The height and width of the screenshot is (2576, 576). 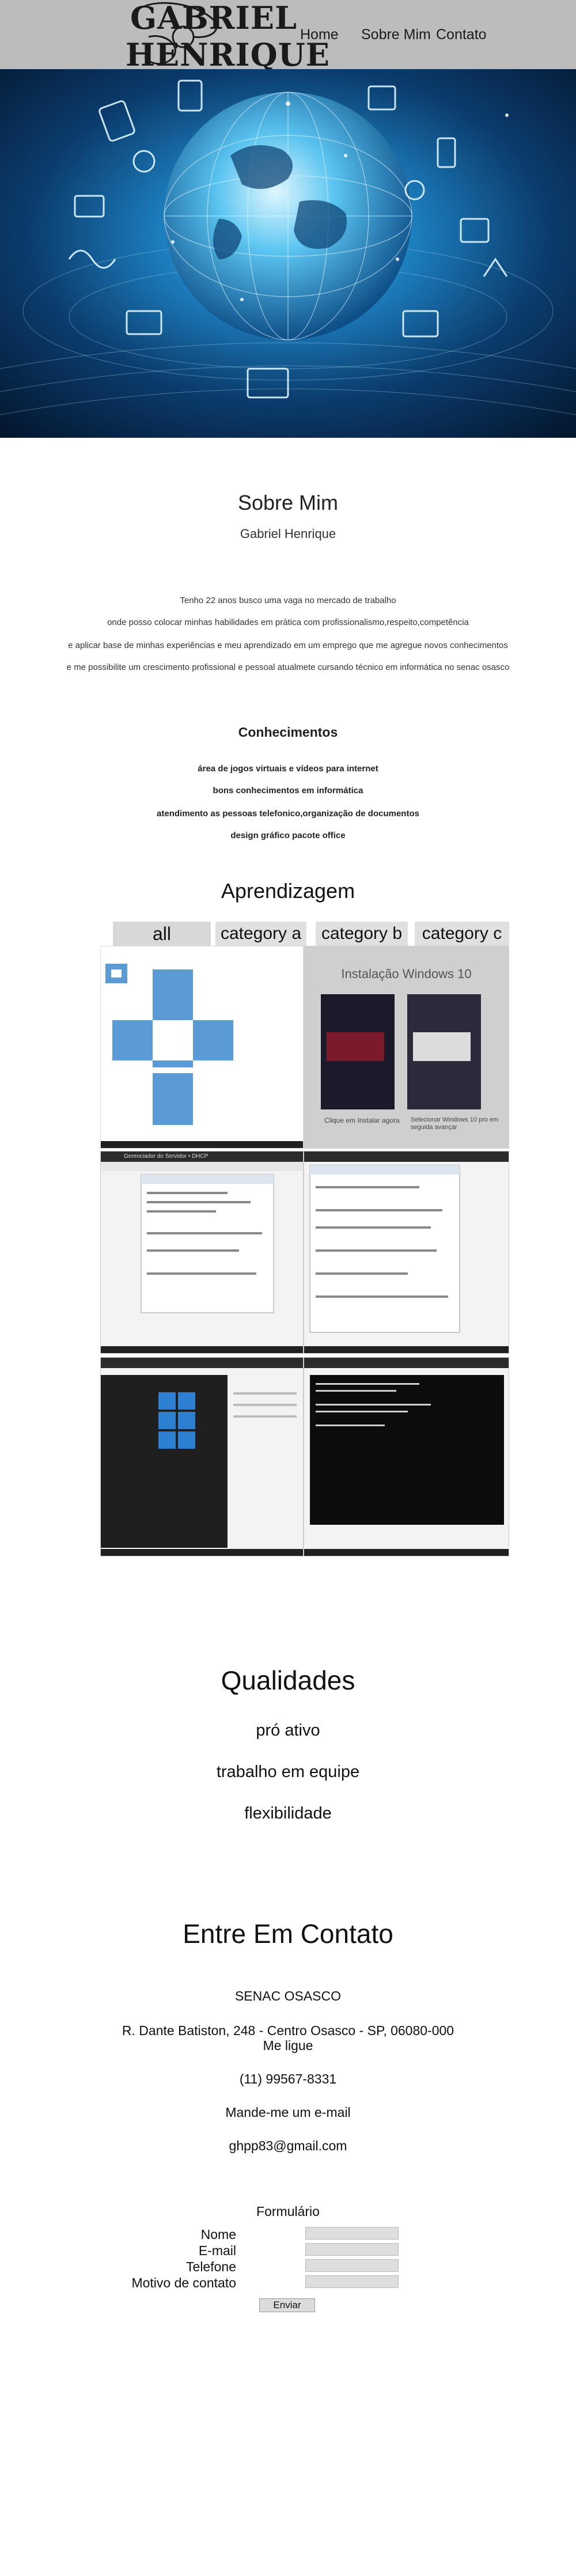 I want to click on form-label-email: E-mail, so click(x=217, y=2250).